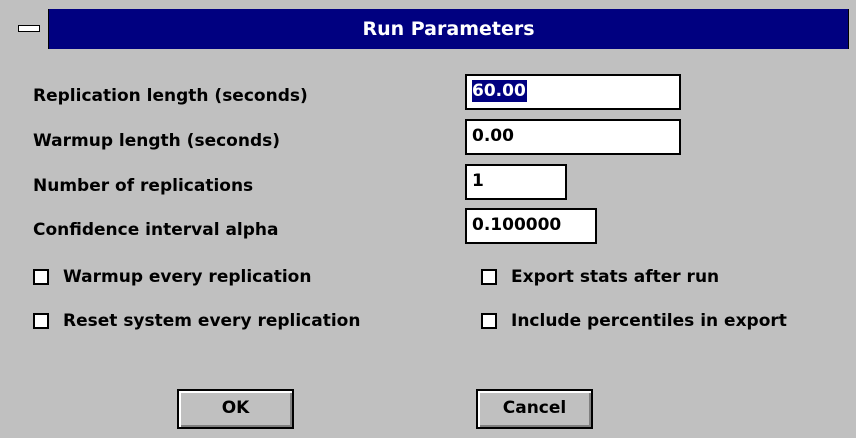 This screenshot has height=438, width=856. Describe the element at coordinates (649, 321) in the screenshot. I see `include-percentiles-in-export-label: Include percentiles in export` at that location.